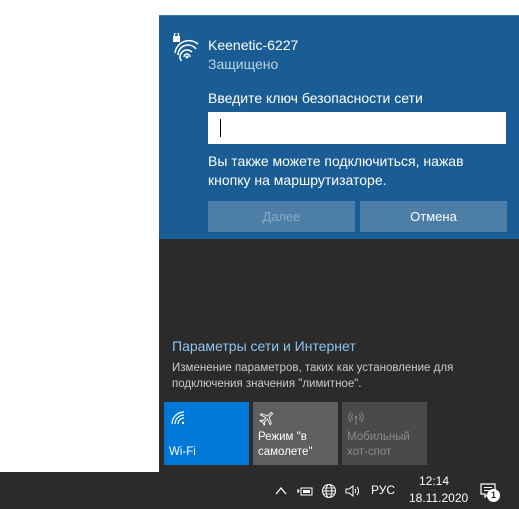  I want to click on wifi-secured-icon, so click(186, 47).